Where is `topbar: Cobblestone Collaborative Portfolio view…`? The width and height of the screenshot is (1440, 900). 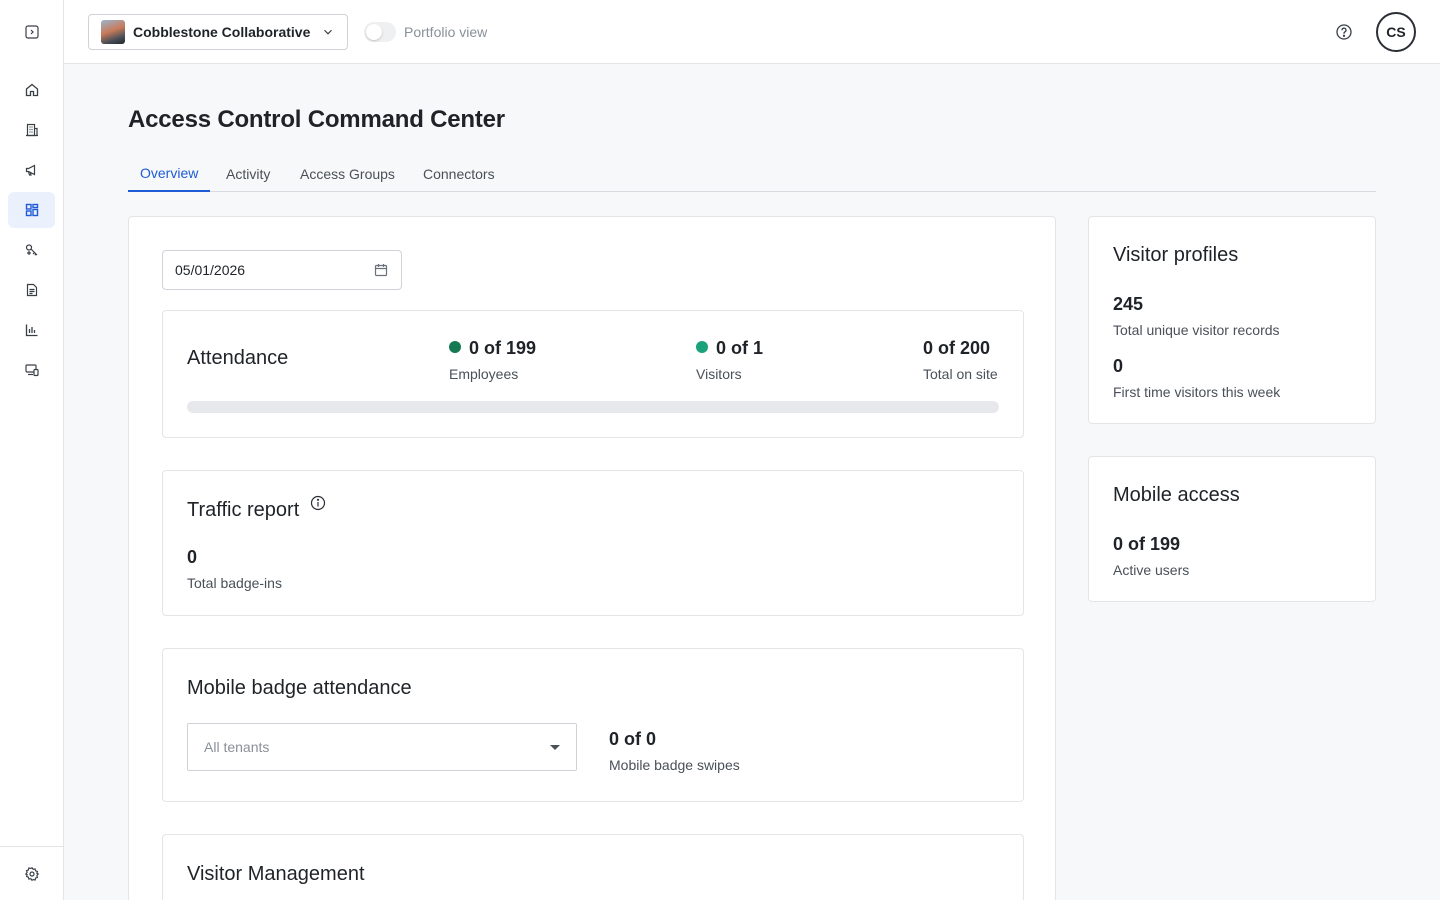 topbar: Cobblestone Collaborative Portfolio view… is located at coordinates (752, 32).